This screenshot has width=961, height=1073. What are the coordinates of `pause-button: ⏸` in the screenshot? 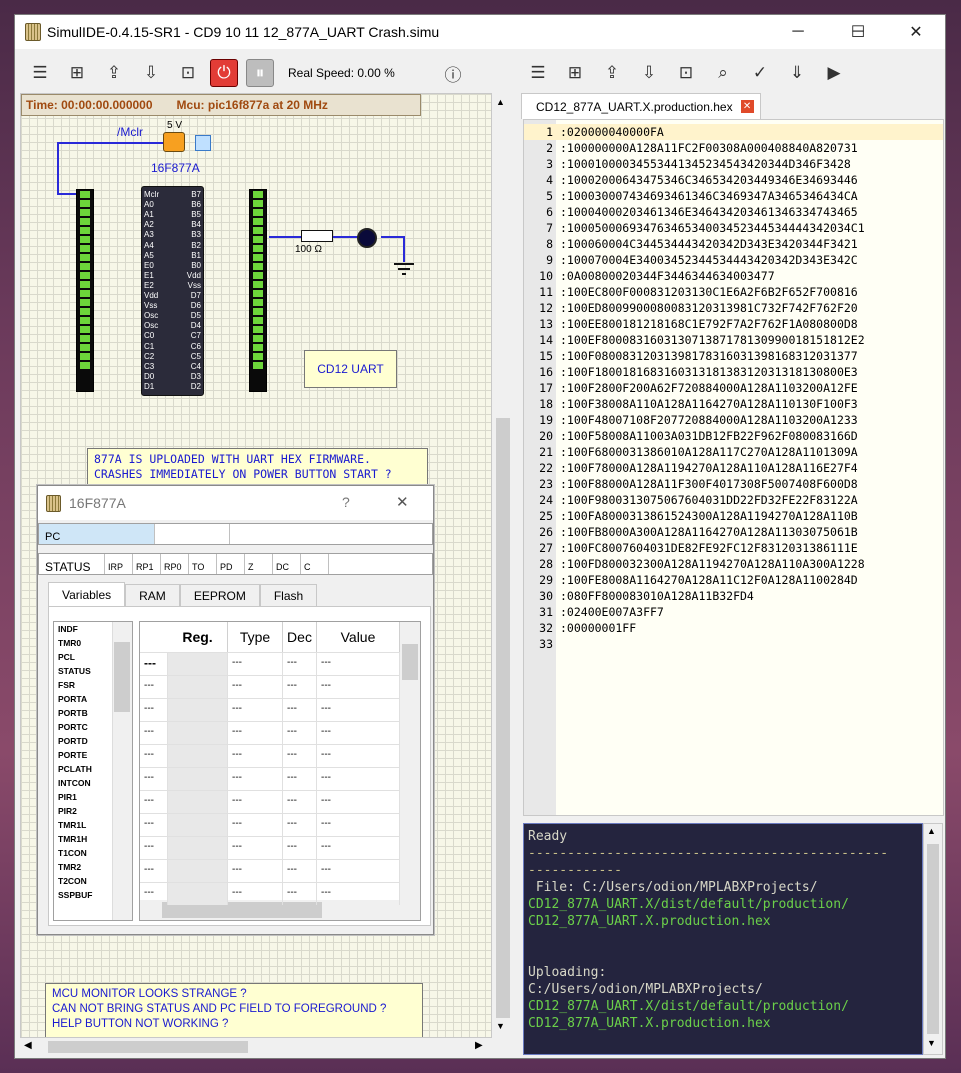 It's located at (260, 73).